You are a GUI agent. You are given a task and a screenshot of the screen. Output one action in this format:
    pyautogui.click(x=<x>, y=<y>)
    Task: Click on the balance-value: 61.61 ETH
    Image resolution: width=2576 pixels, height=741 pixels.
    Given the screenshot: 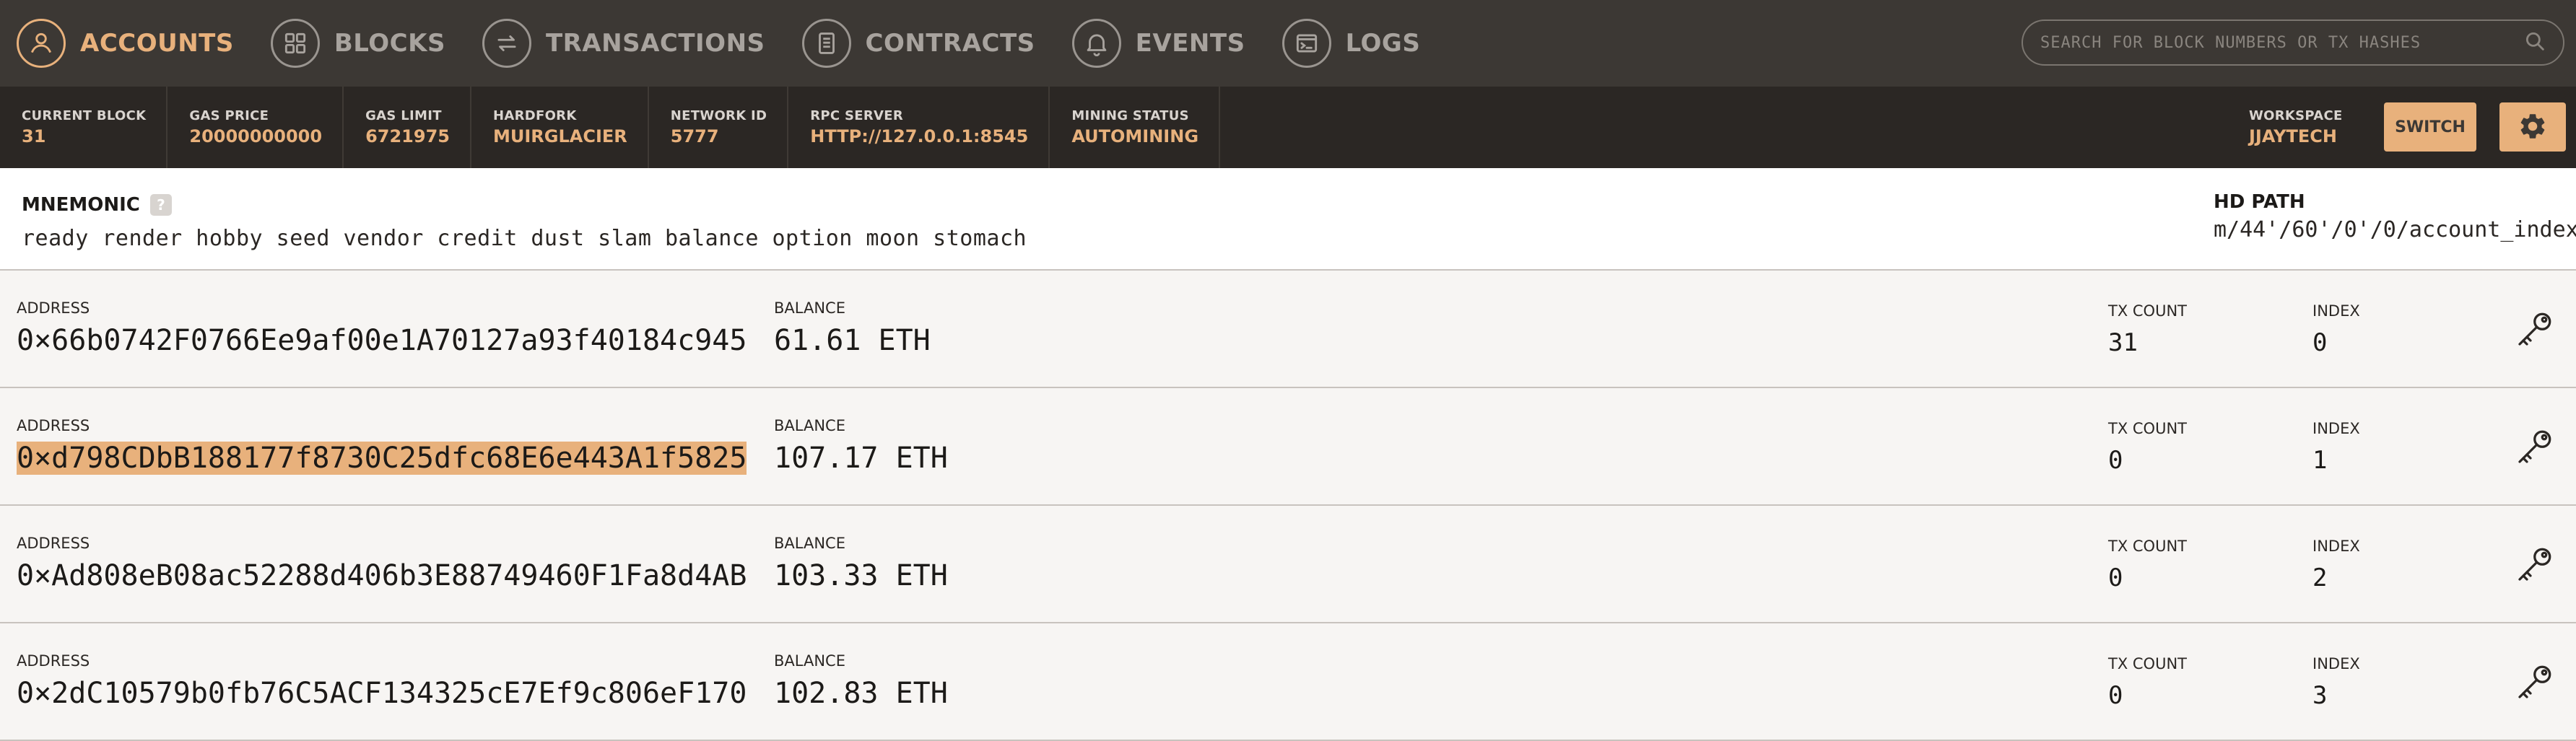 What is the action you would take?
    pyautogui.click(x=853, y=340)
    